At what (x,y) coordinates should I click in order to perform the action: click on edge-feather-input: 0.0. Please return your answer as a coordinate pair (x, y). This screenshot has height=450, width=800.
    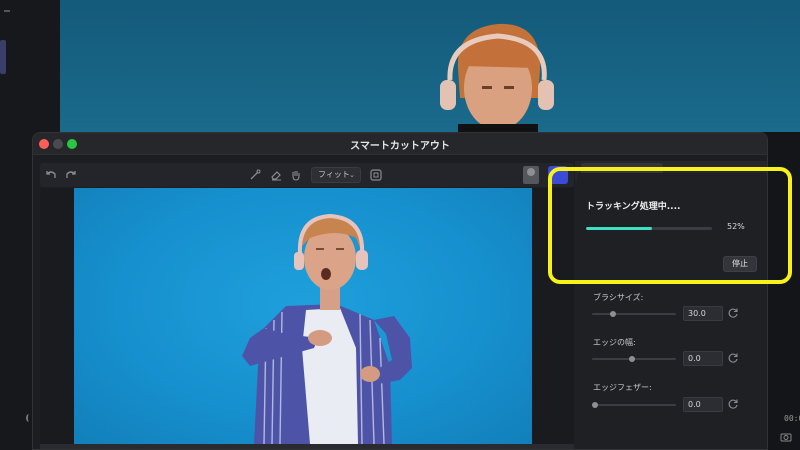
    Looking at the image, I should click on (703, 404).